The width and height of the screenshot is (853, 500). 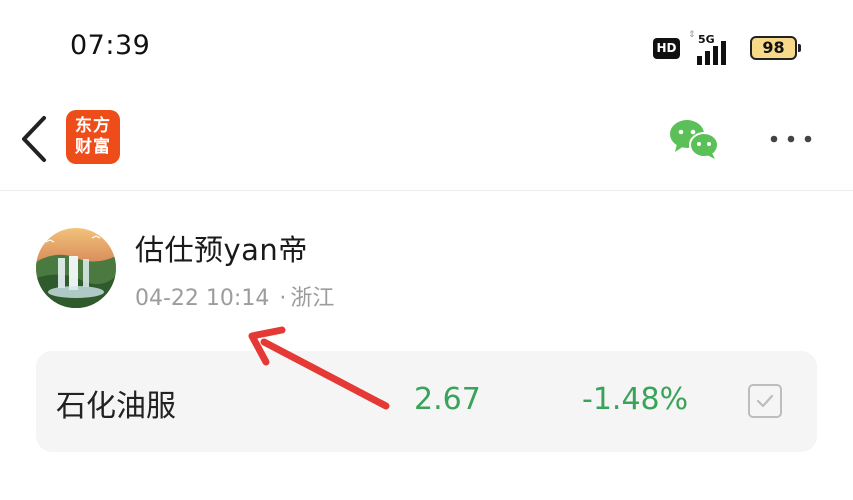 I want to click on more-icon, so click(x=791, y=139).